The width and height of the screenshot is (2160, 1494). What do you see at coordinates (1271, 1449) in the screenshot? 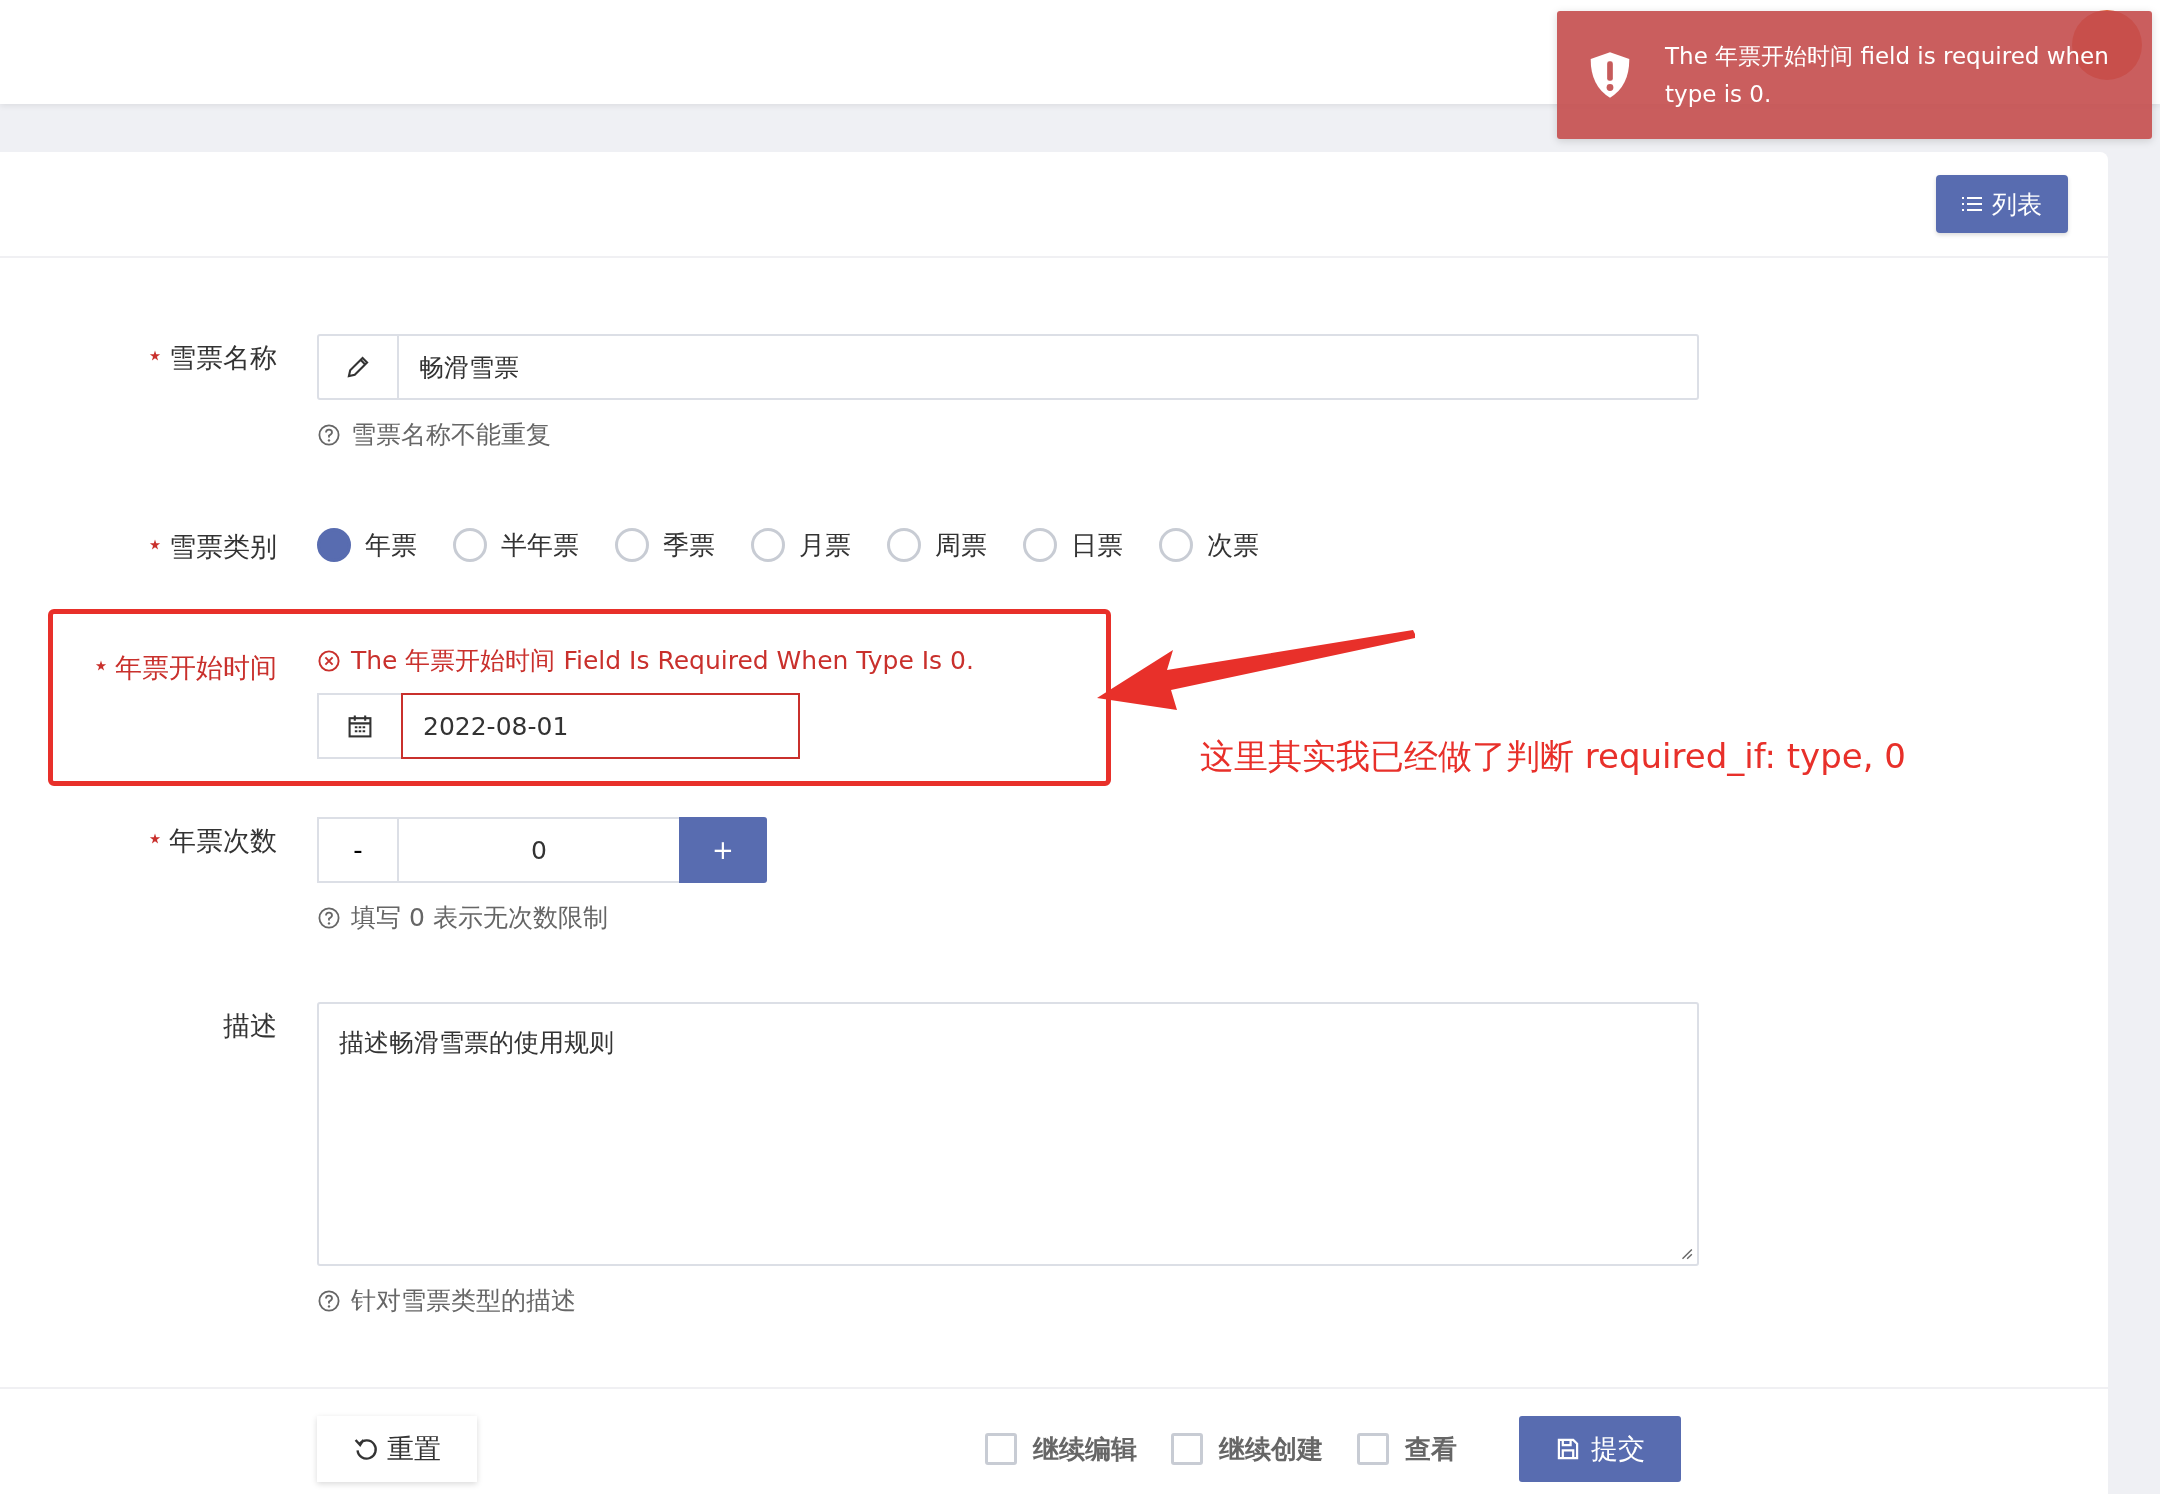
I see `checkbox-label: 继续创建` at bounding box center [1271, 1449].